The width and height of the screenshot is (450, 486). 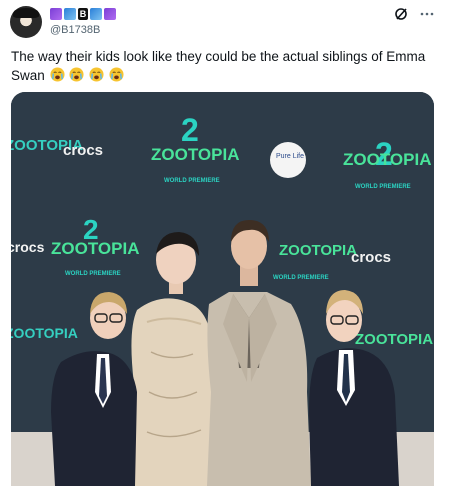 I want to click on more-icon, so click(x=427, y=14).